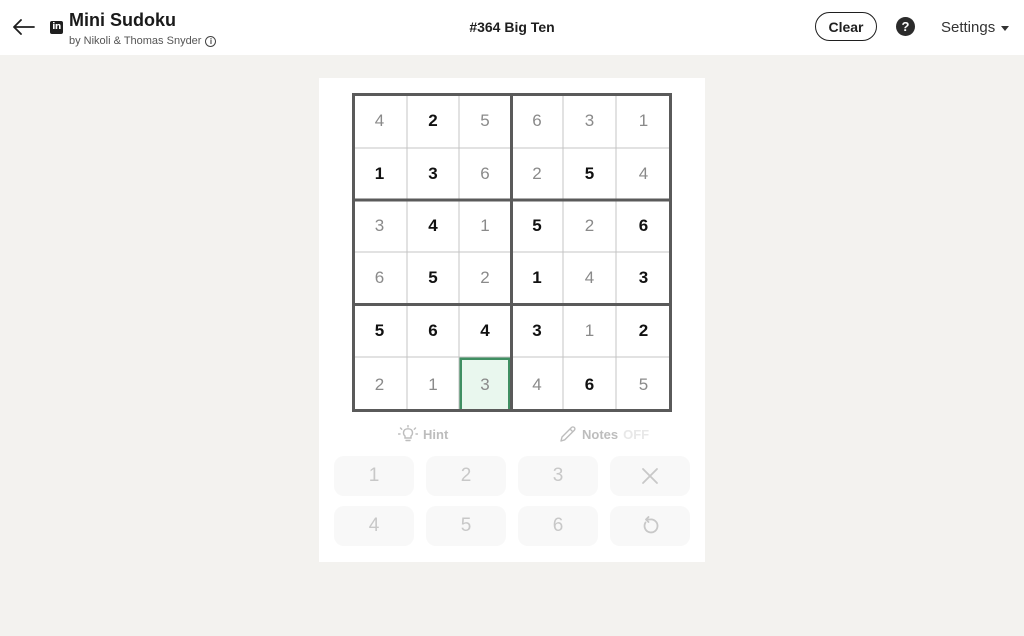 The height and width of the screenshot is (636, 1024). I want to click on sudoku-cell-r4c4: 1, so click(537, 278).